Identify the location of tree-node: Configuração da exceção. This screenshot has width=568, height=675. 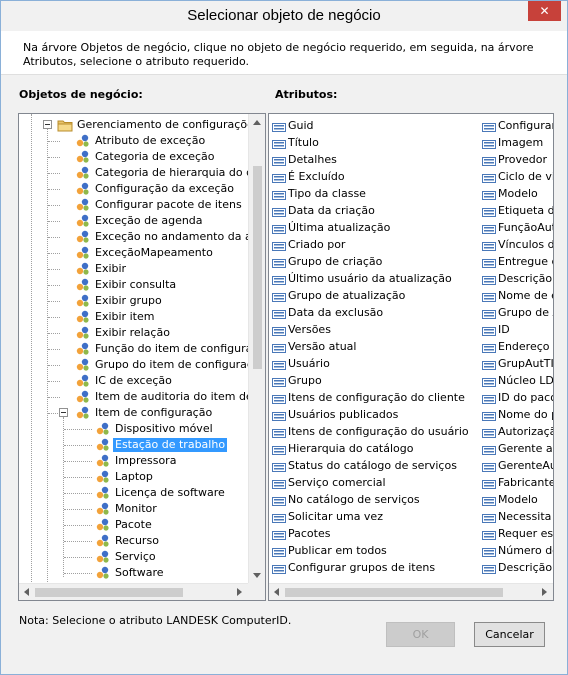
(134, 189).